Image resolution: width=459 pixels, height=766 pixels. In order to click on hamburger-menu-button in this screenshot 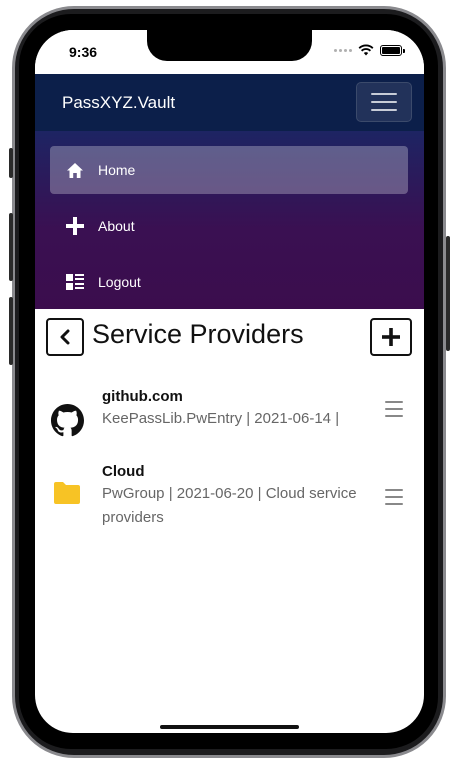, I will do `click(384, 102)`.